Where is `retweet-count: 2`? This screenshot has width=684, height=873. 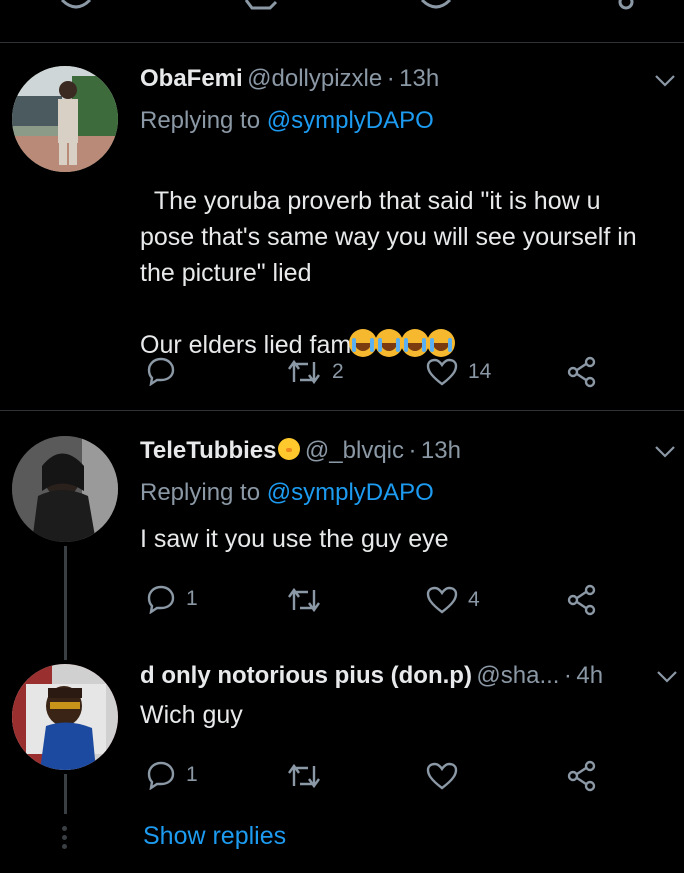 retweet-count: 2 is located at coordinates (338, 371).